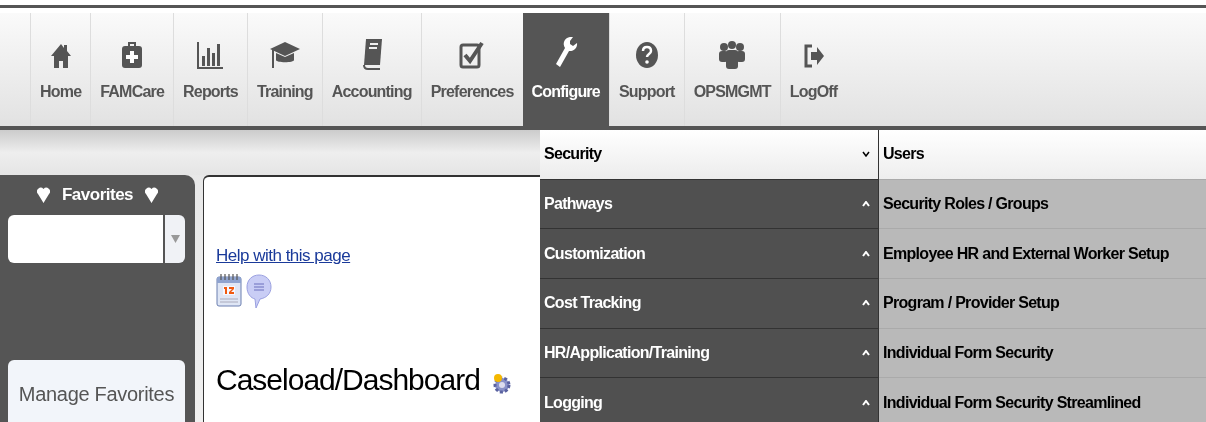 The width and height of the screenshot is (1206, 422). I want to click on nav-tab: LogOff, so click(813, 69).